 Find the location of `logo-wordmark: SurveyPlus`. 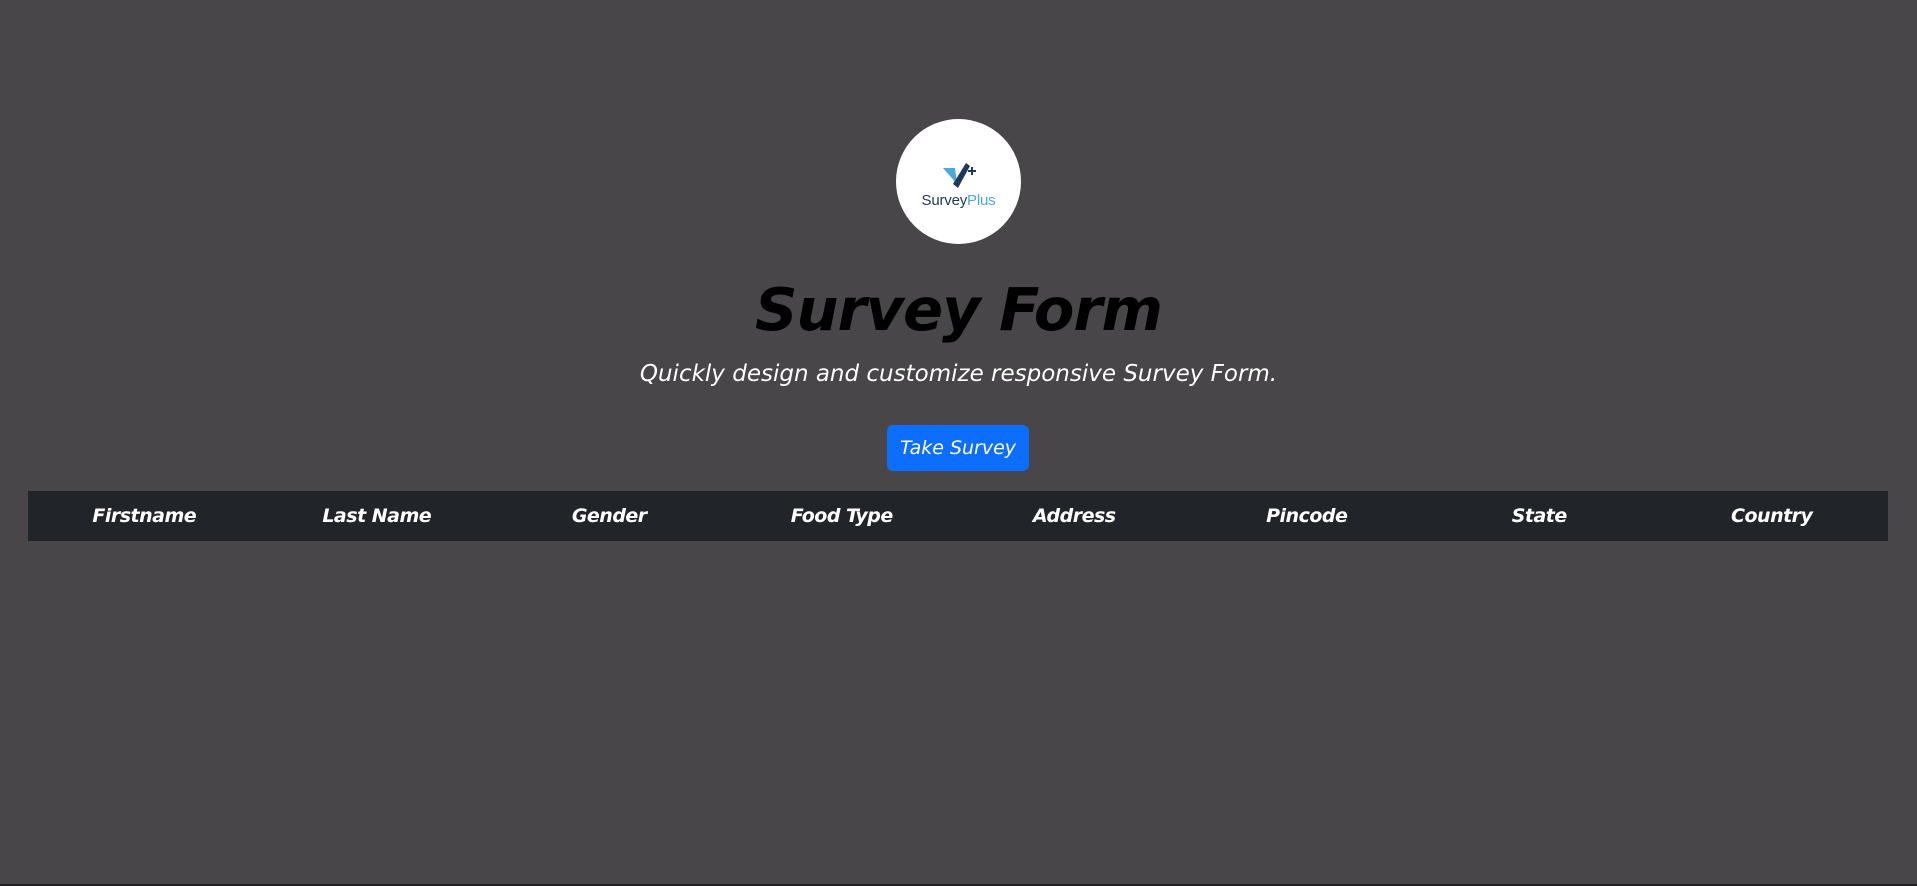

logo-wordmark: SurveyPlus is located at coordinates (959, 201).